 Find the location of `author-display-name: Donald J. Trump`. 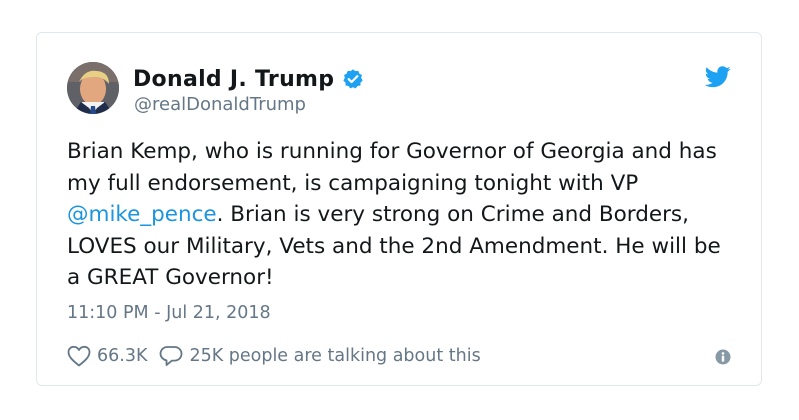

author-display-name: Donald J. Trump is located at coordinates (233, 79).